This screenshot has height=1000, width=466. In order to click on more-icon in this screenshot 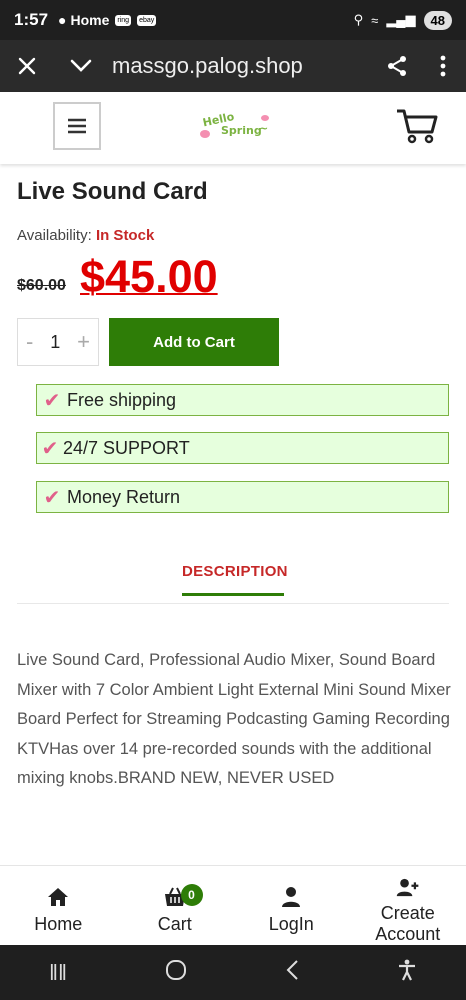, I will do `click(443, 66)`.